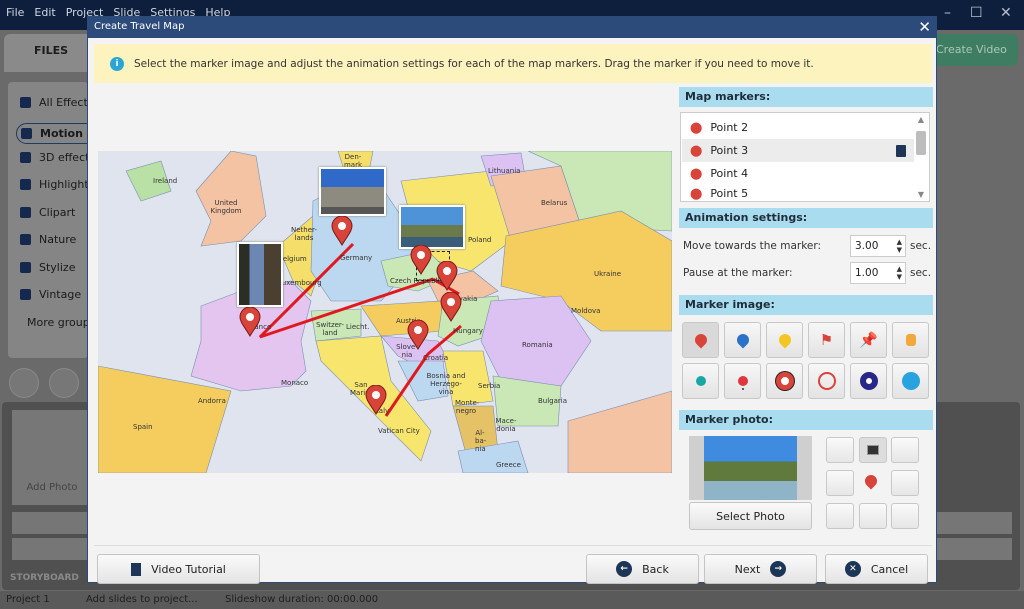  I want to click on effect-vintage: Vintage, so click(50, 294).